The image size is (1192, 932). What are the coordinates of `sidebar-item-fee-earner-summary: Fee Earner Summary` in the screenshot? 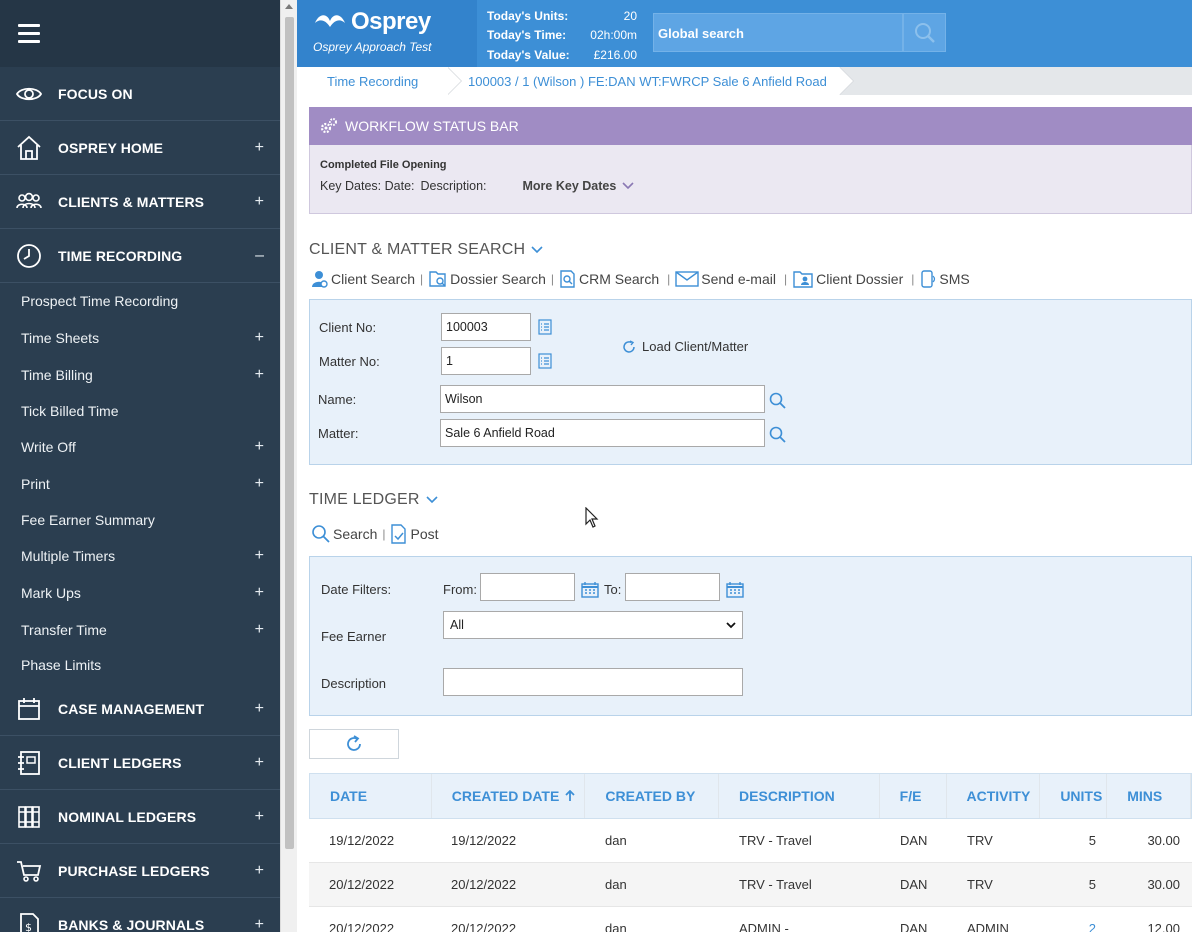 It's located at (140, 519).